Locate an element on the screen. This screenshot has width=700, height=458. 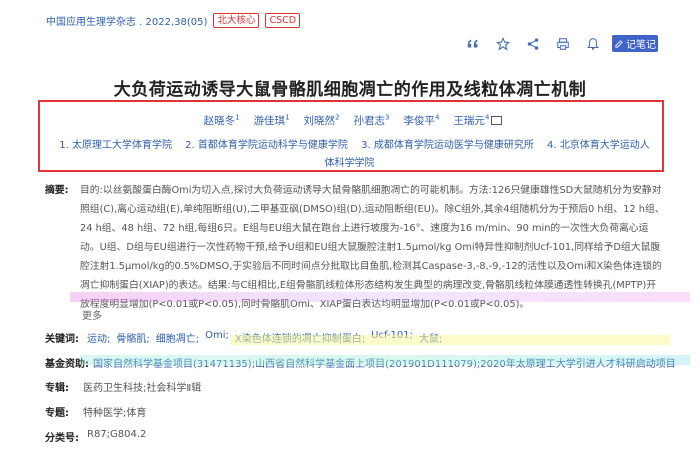
classification-label: 分类号: is located at coordinates (62, 438).